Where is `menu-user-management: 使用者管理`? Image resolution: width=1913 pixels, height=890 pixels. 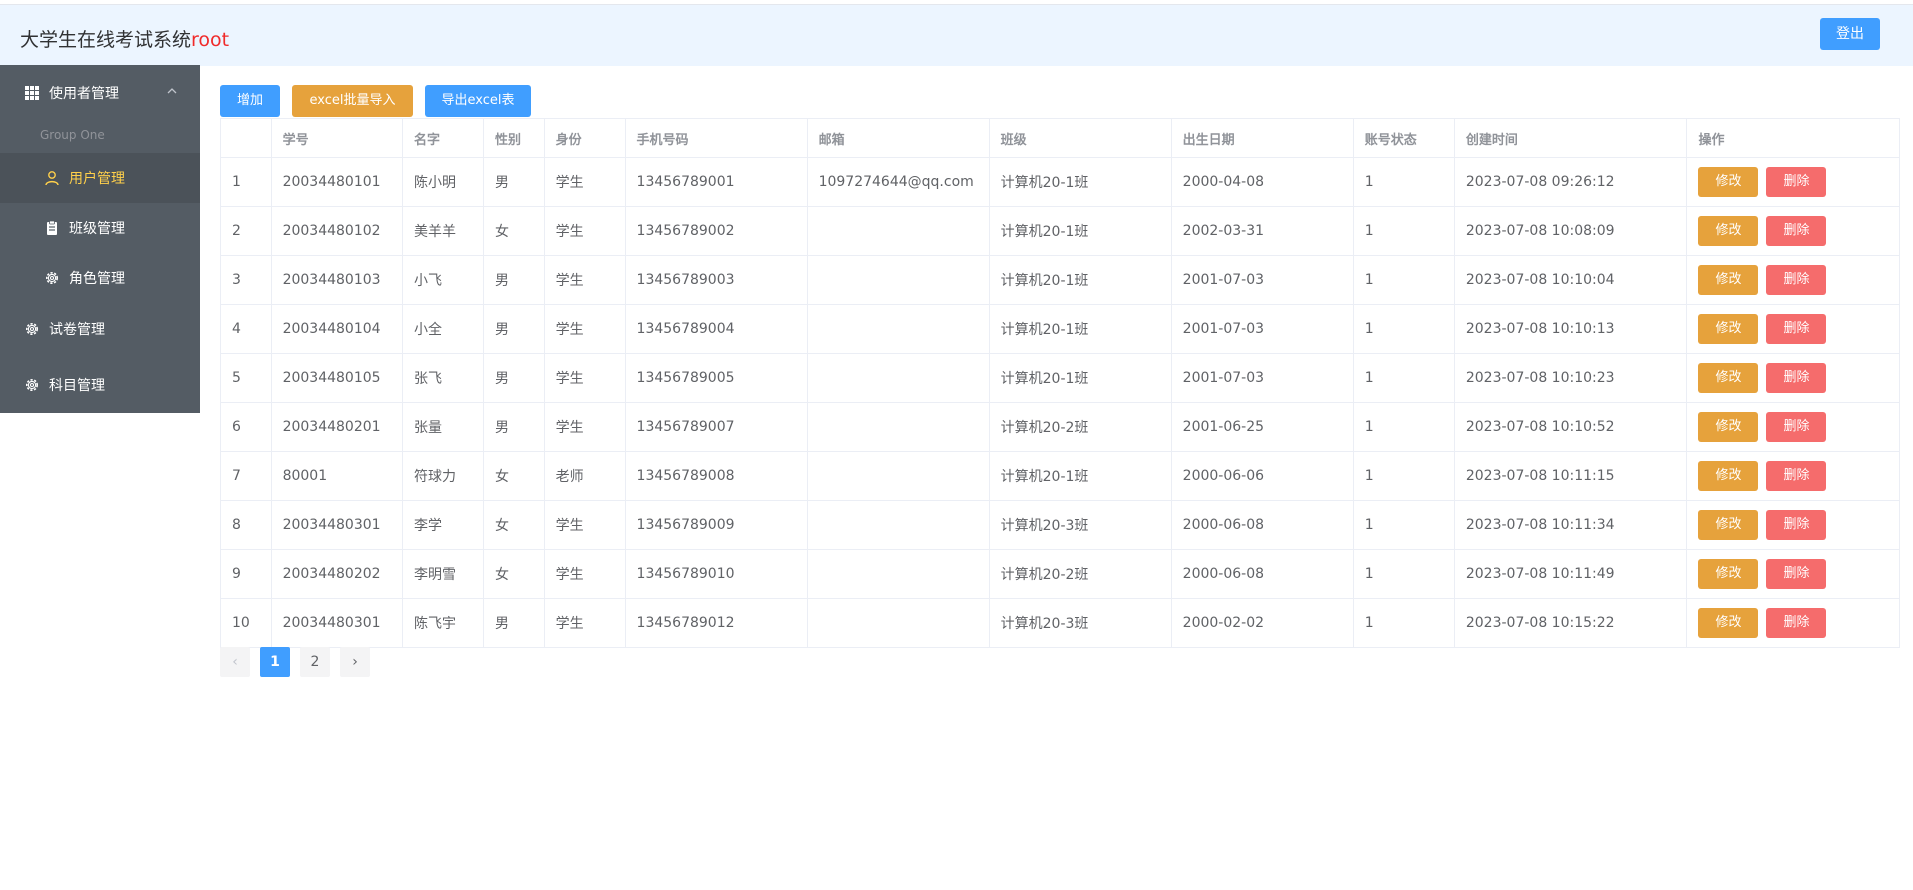
menu-user-management: 使用者管理 is located at coordinates (100, 93).